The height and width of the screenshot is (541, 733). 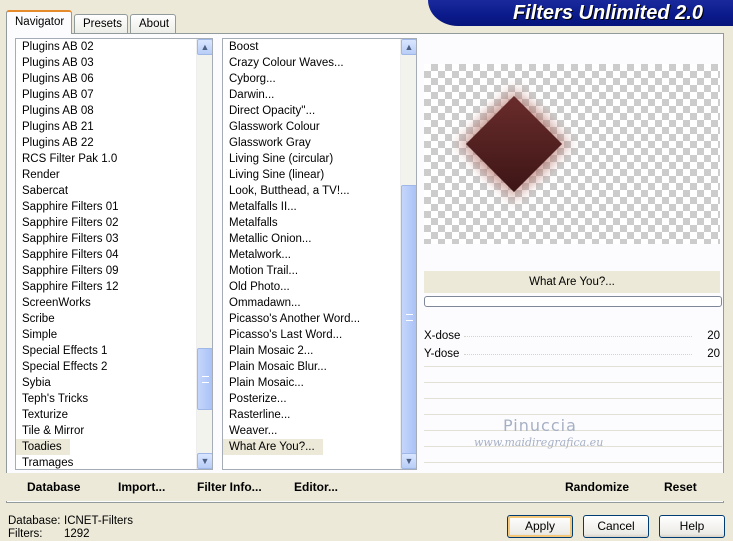 I want to click on category-list-item: Scribe, so click(x=106, y=319).